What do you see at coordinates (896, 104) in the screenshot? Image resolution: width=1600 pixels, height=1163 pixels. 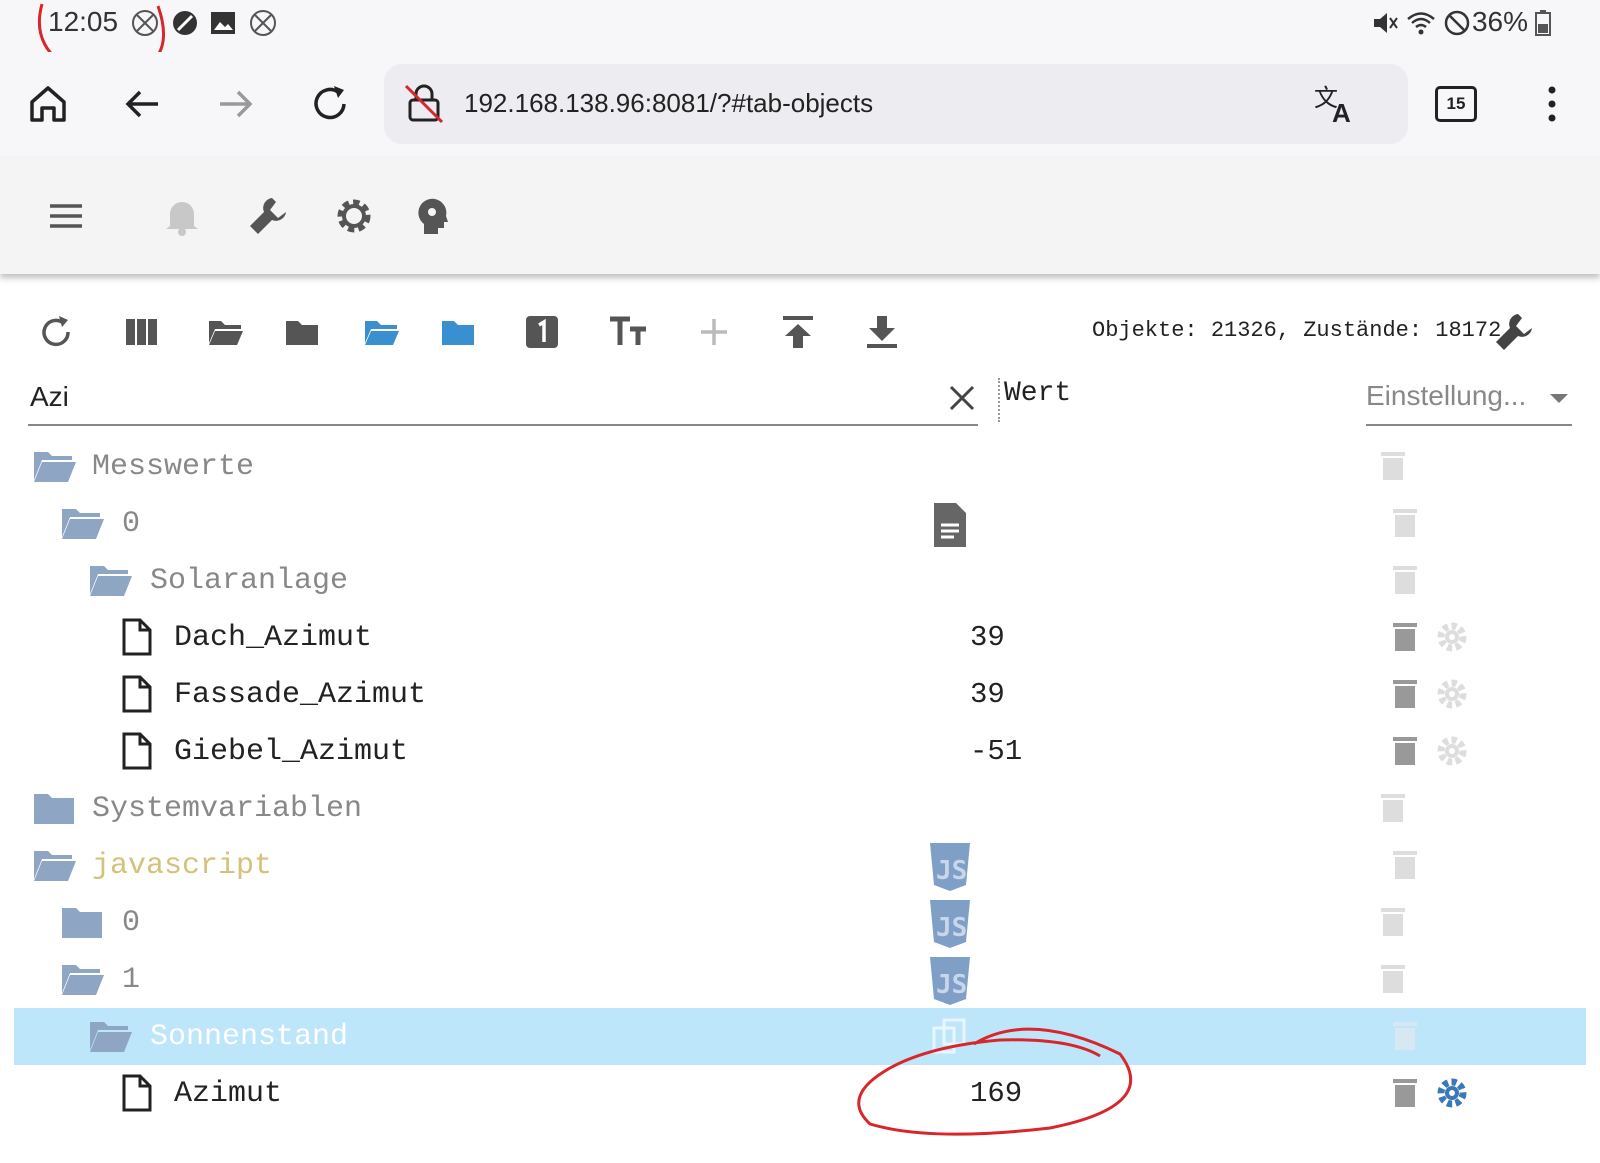 I see `address-bar: 192.168.138.96:8081/?#tab-objects 文A` at bounding box center [896, 104].